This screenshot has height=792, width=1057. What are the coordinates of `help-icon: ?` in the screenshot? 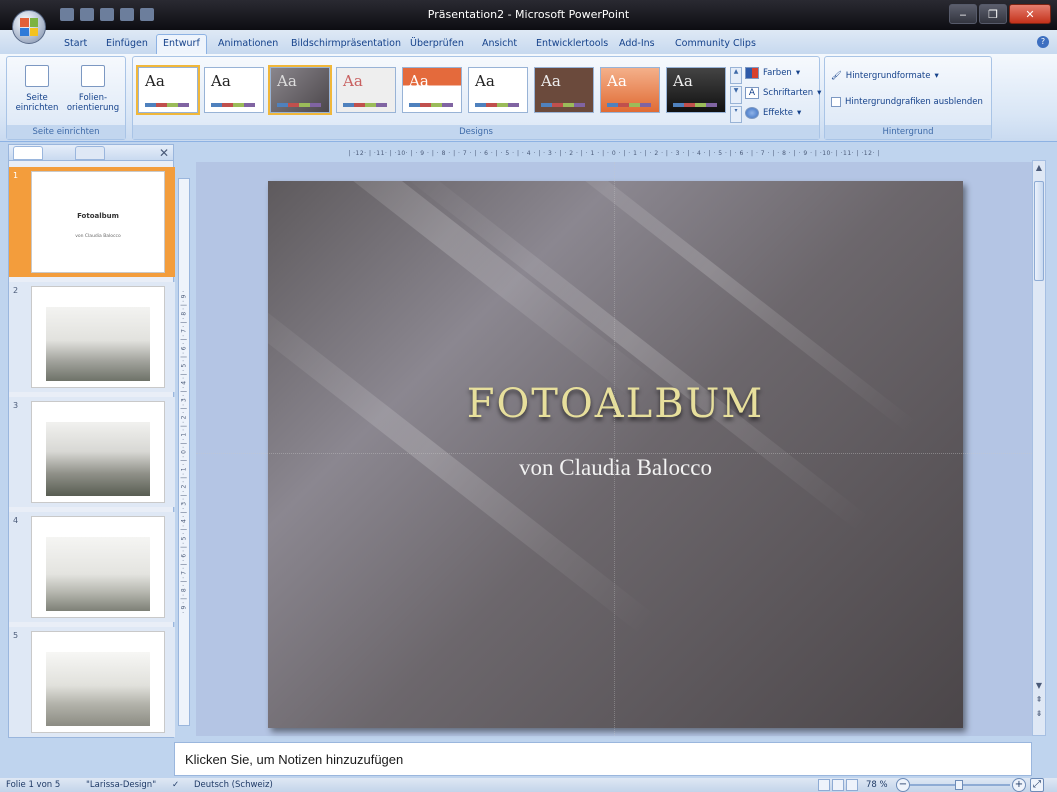 It's located at (1043, 42).